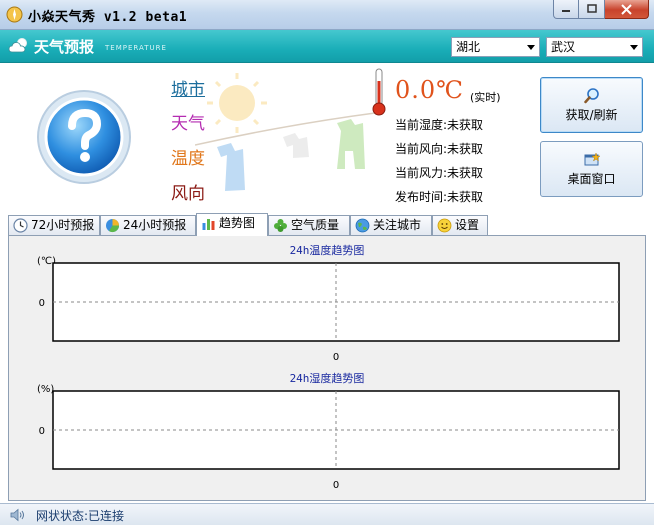 This screenshot has width=654, height=525. I want to click on province-select: 湖北, so click(495, 47).